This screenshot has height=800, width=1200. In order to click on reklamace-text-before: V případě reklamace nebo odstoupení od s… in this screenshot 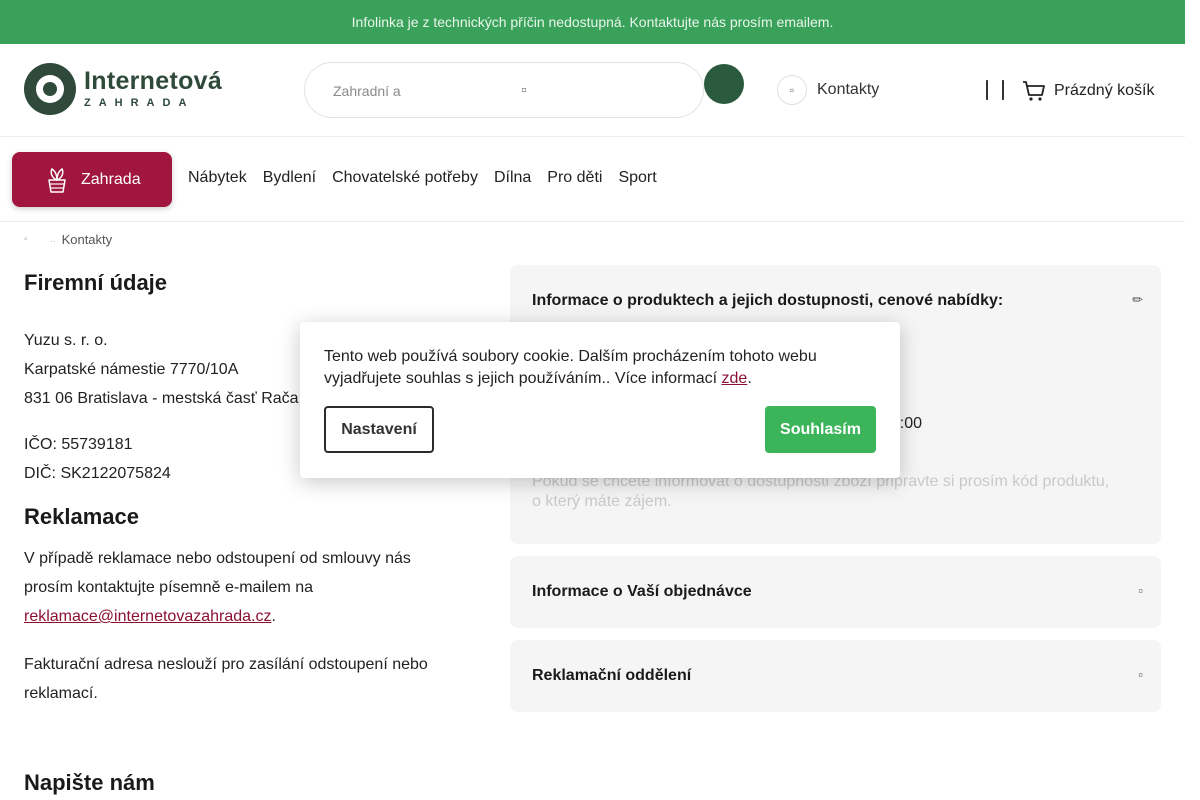, I will do `click(217, 573)`.